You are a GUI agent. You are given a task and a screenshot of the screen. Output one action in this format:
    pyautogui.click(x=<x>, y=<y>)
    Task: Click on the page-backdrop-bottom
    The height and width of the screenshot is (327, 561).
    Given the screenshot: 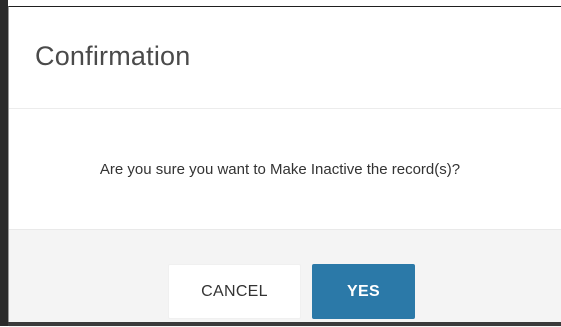 What is the action you would take?
    pyautogui.click(x=284, y=324)
    